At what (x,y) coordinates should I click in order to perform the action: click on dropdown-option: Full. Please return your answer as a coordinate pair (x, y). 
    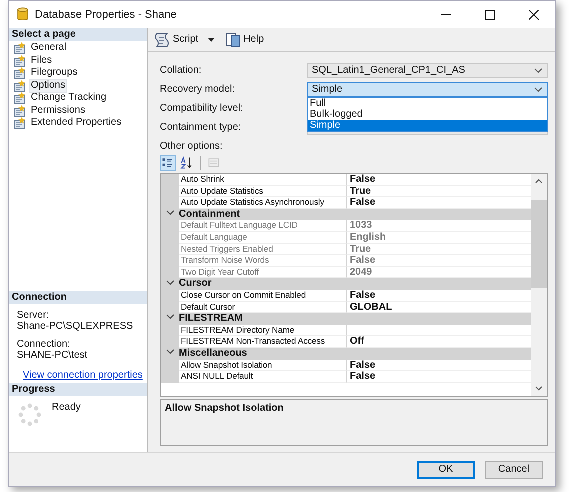
    Looking at the image, I should click on (427, 103).